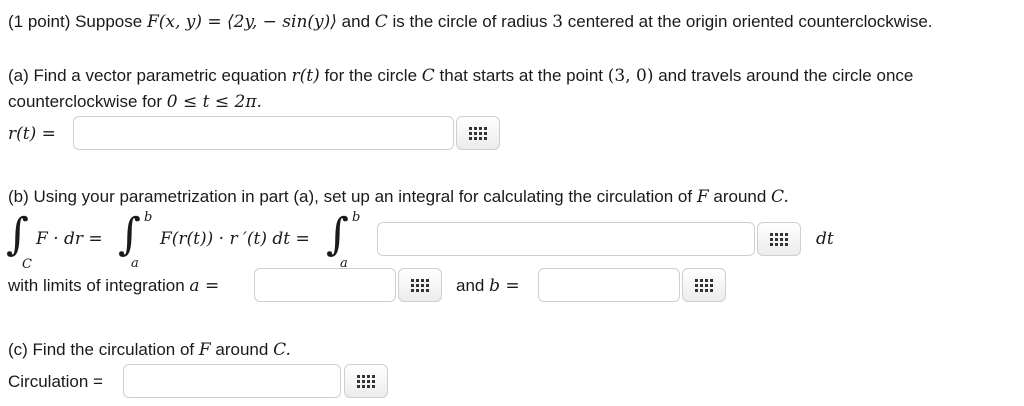  I want to click on limits-label: with limits of integration a =, so click(113, 286).